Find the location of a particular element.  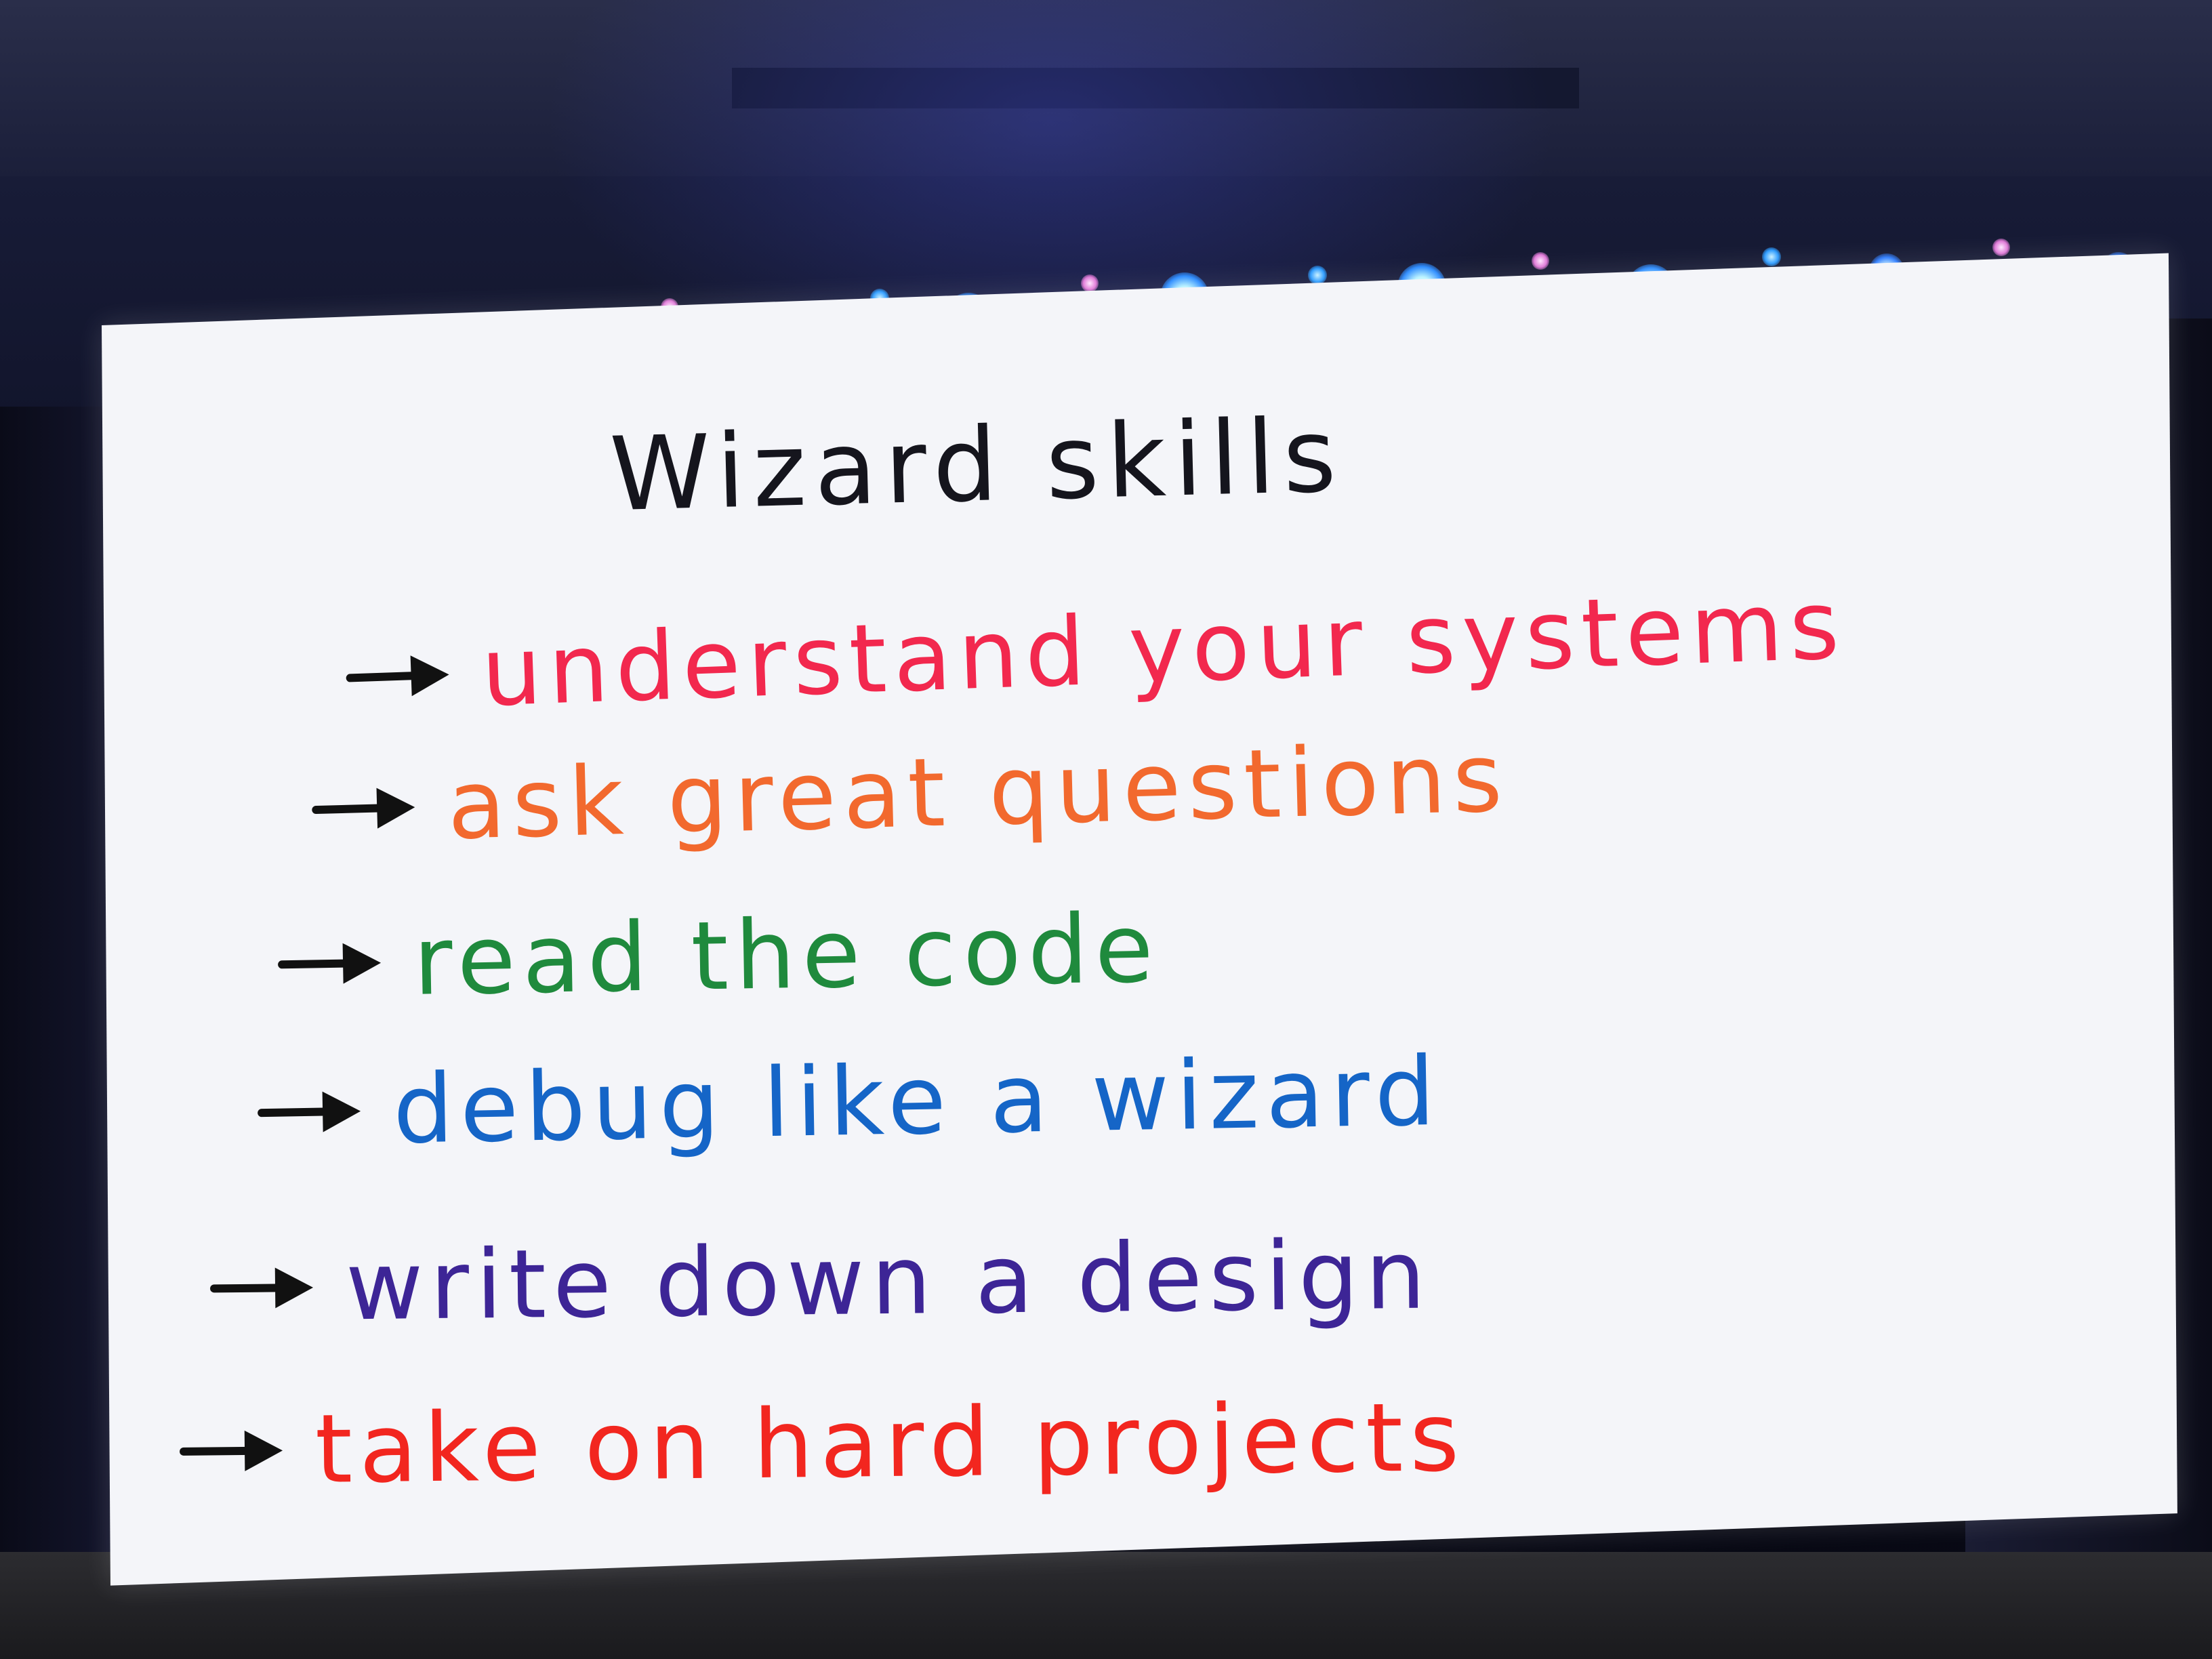

skill-item: debug like a wizard is located at coordinates (850, 1102).